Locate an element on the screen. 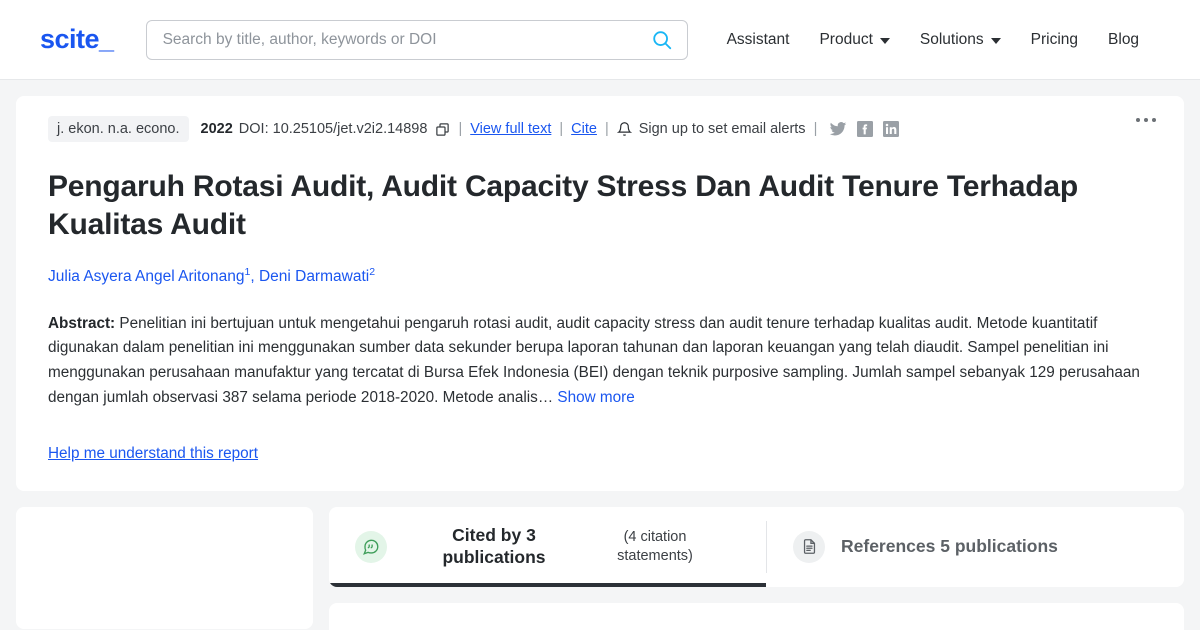 This screenshot has height=630, width=1200. twitter-icon is located at coordinates (838, 129).